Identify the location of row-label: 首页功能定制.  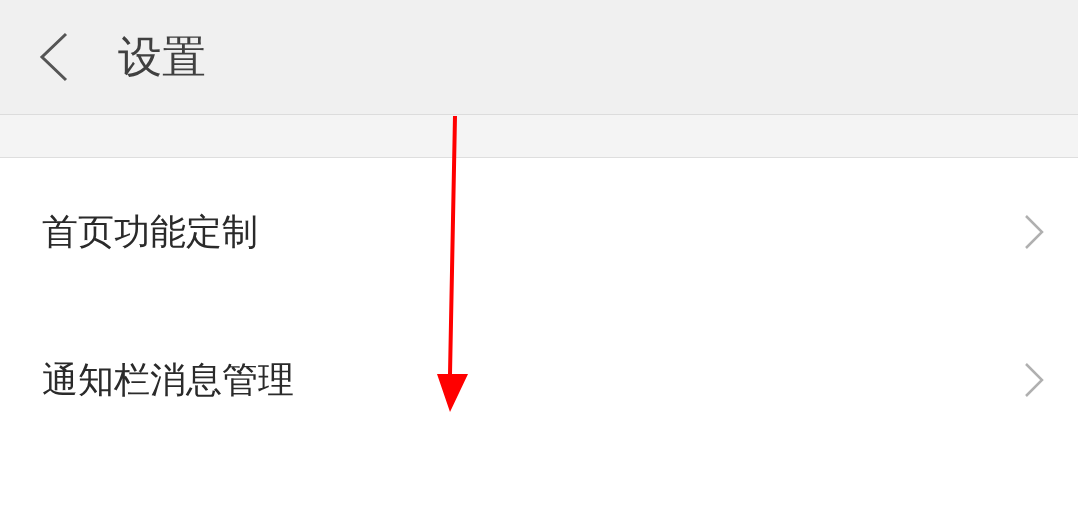
(150, 231).